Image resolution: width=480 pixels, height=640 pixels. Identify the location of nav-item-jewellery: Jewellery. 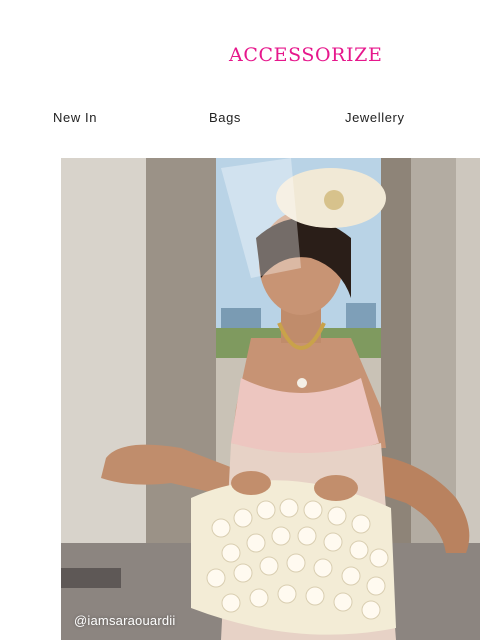
(375, 117).